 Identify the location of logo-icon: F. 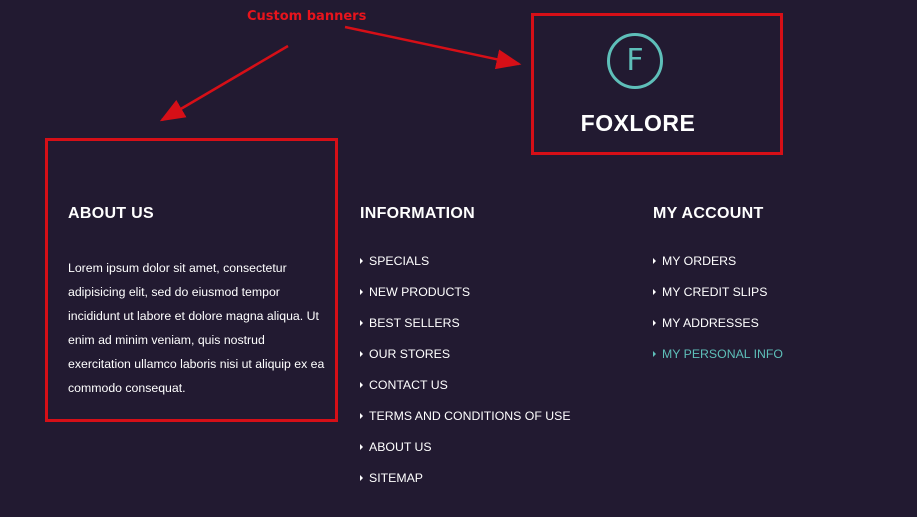
(635, 61).